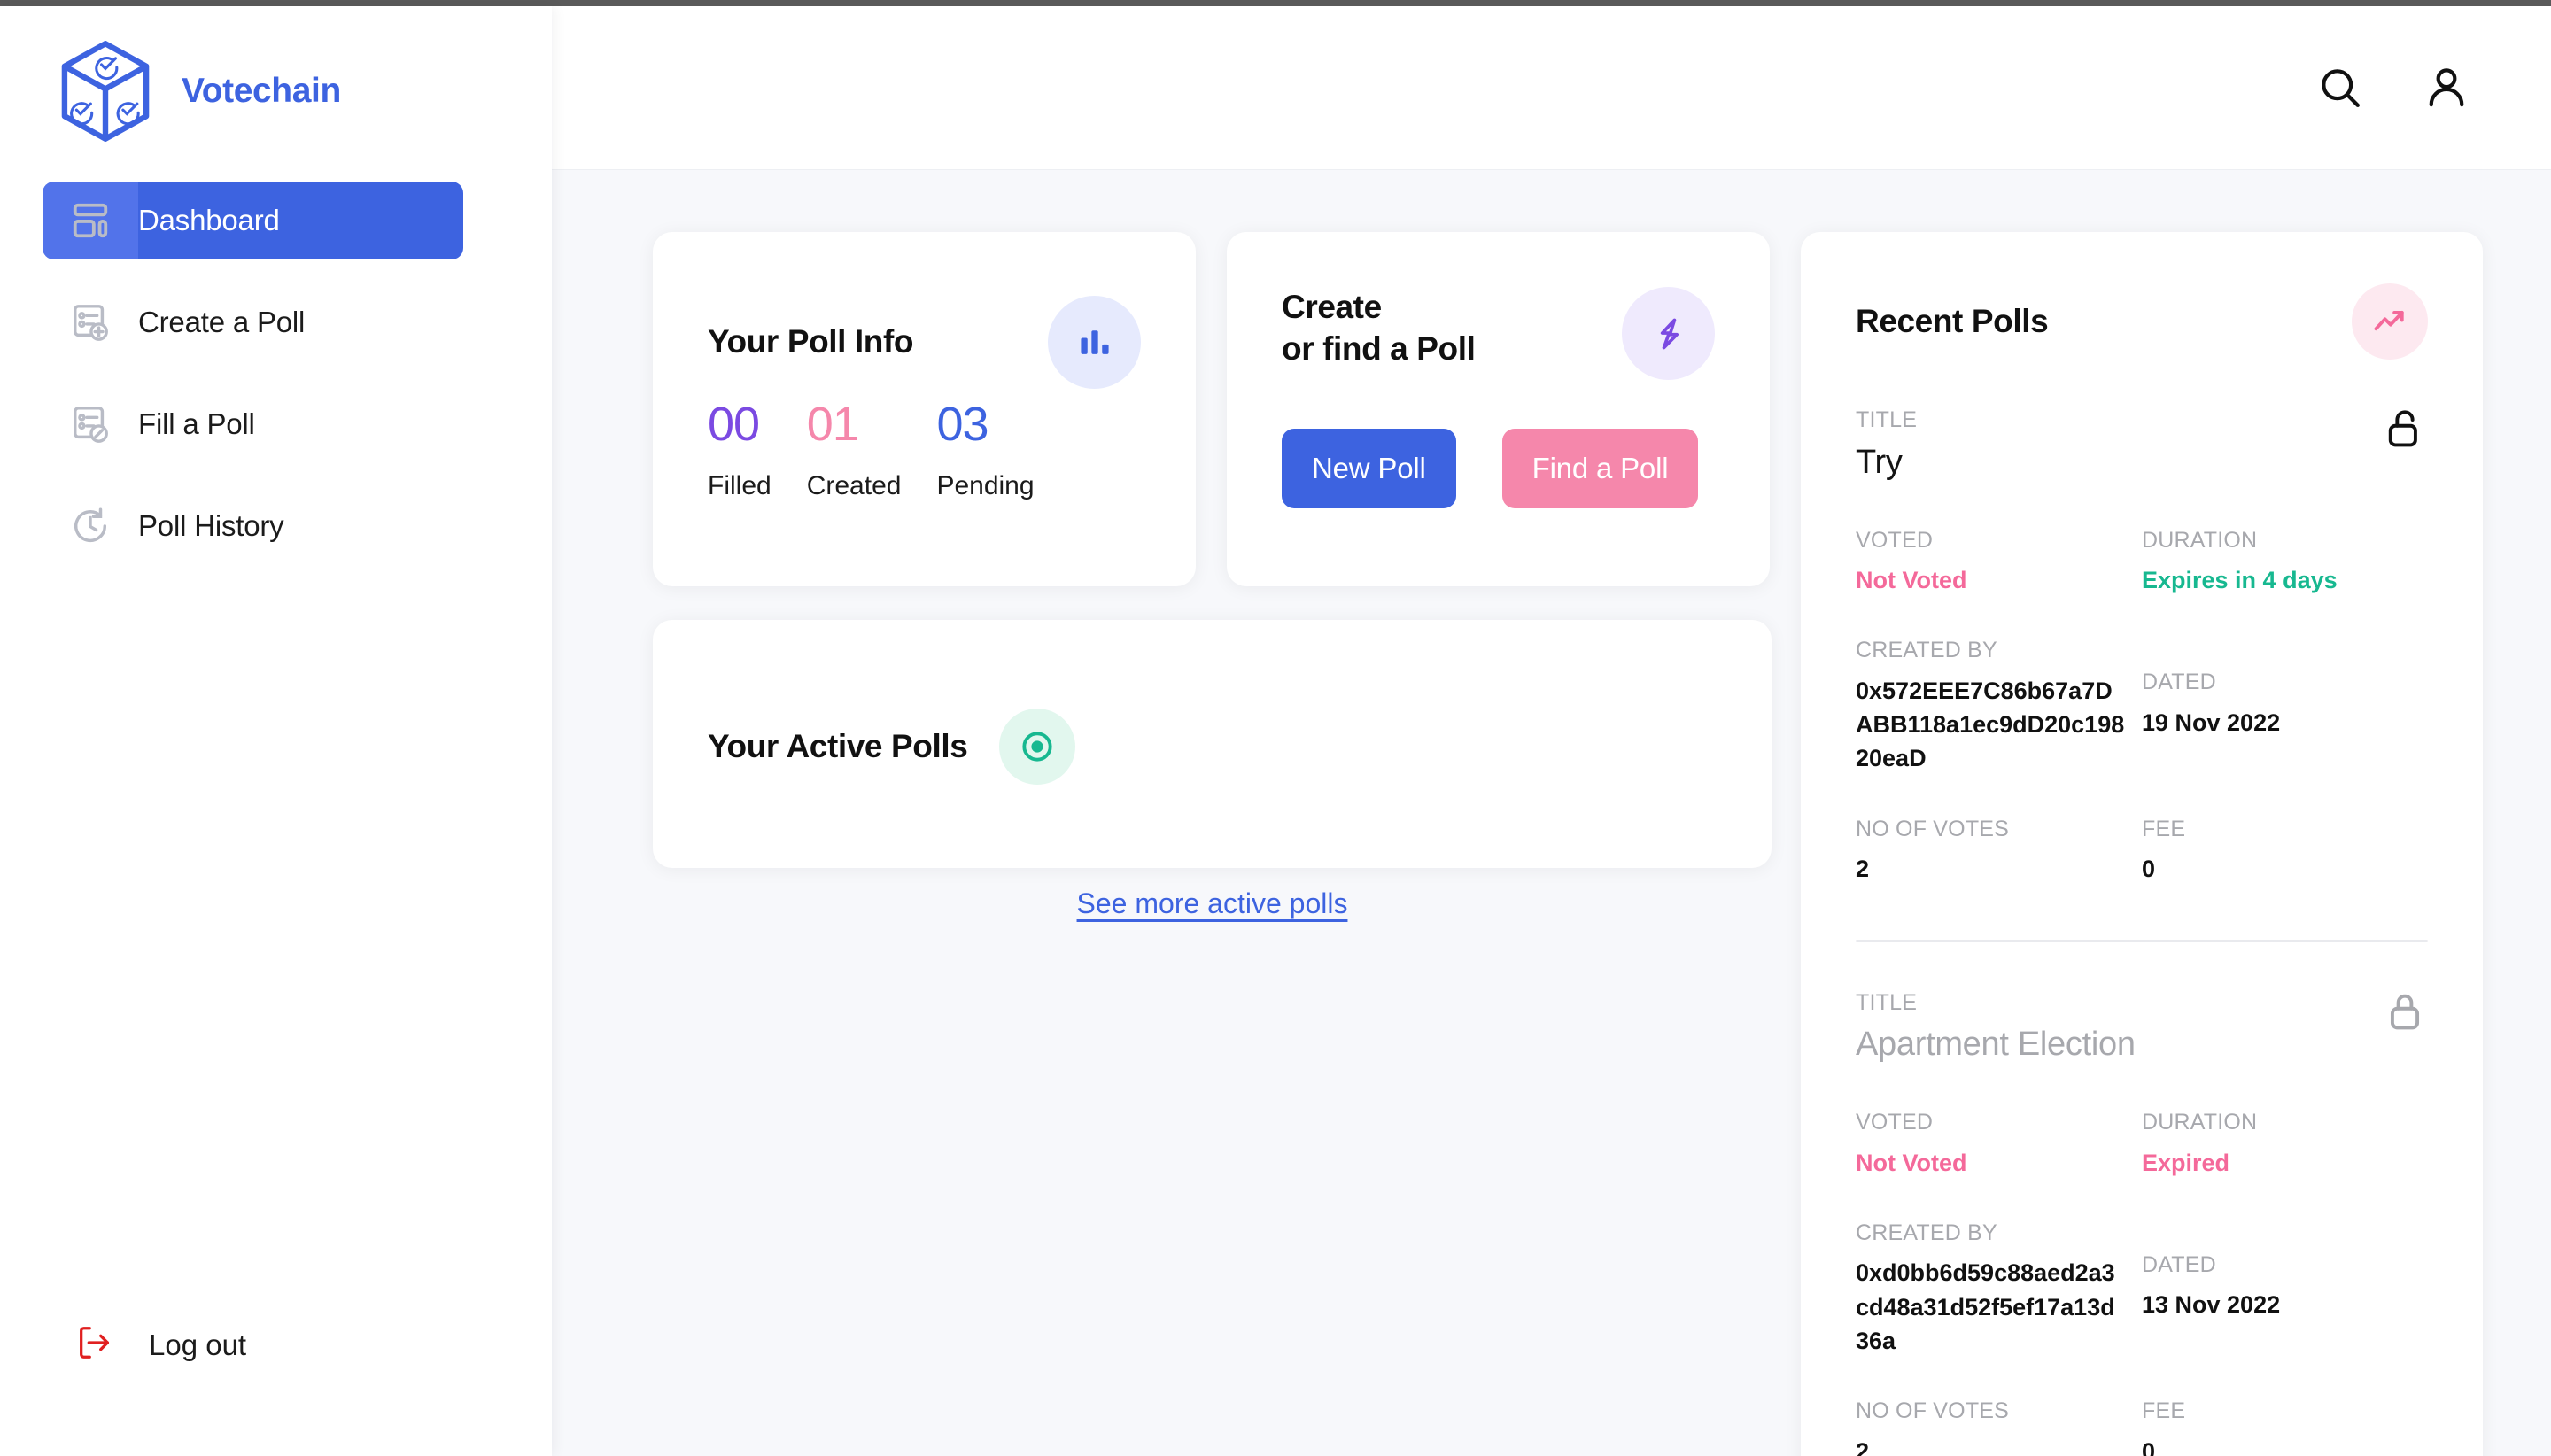 The image size is (2551, 1456). Describe the element at coordinates (1996, 1045) in the screenshot. I see `poll-title: Apartment Election` at that location.